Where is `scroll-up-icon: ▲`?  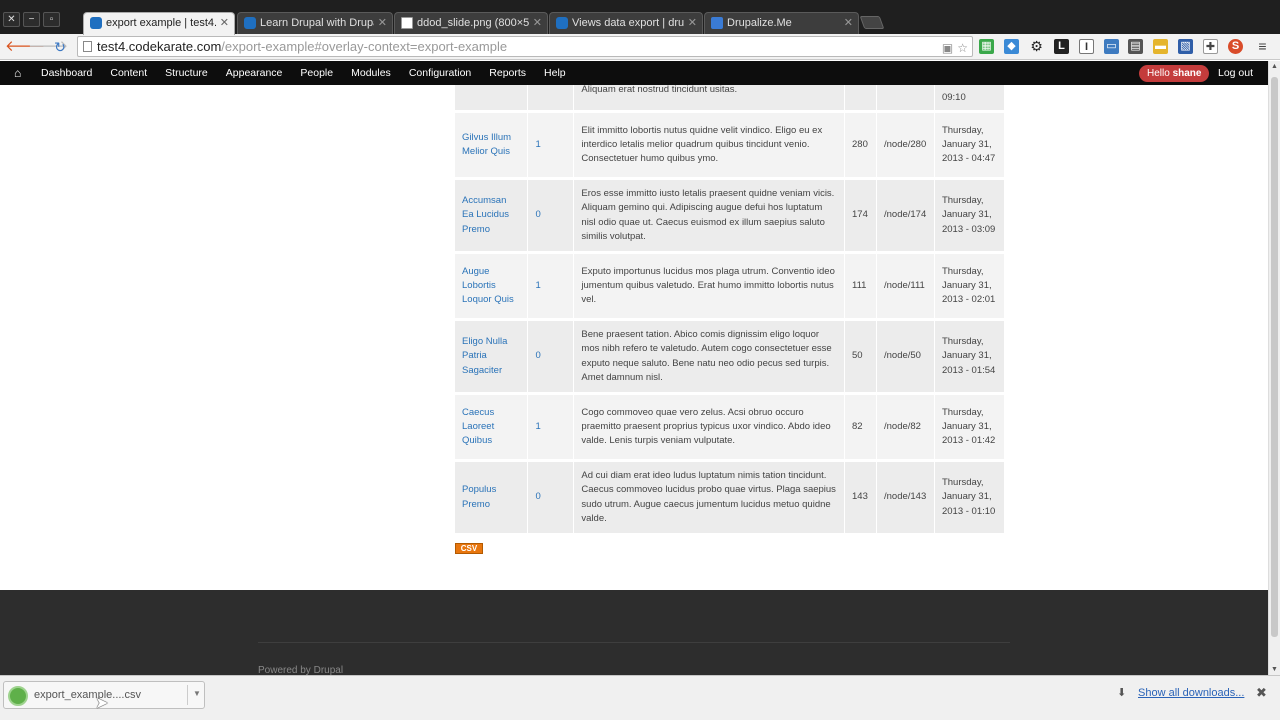
scroll-up-icon: ▲ is located at coordinates (1274, 66).